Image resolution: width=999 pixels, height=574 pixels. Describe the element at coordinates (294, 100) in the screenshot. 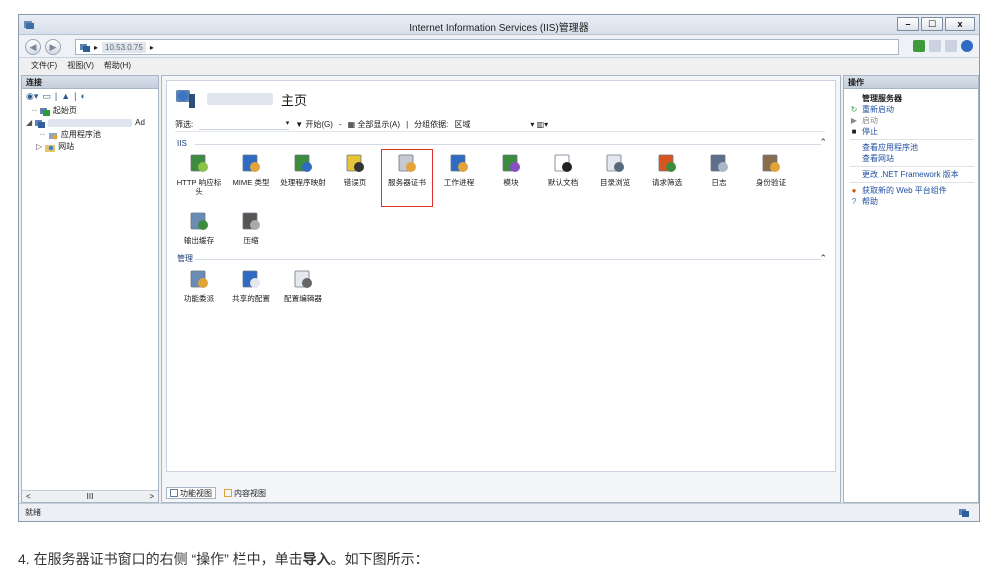

I see `page-title: 主页` at that location.